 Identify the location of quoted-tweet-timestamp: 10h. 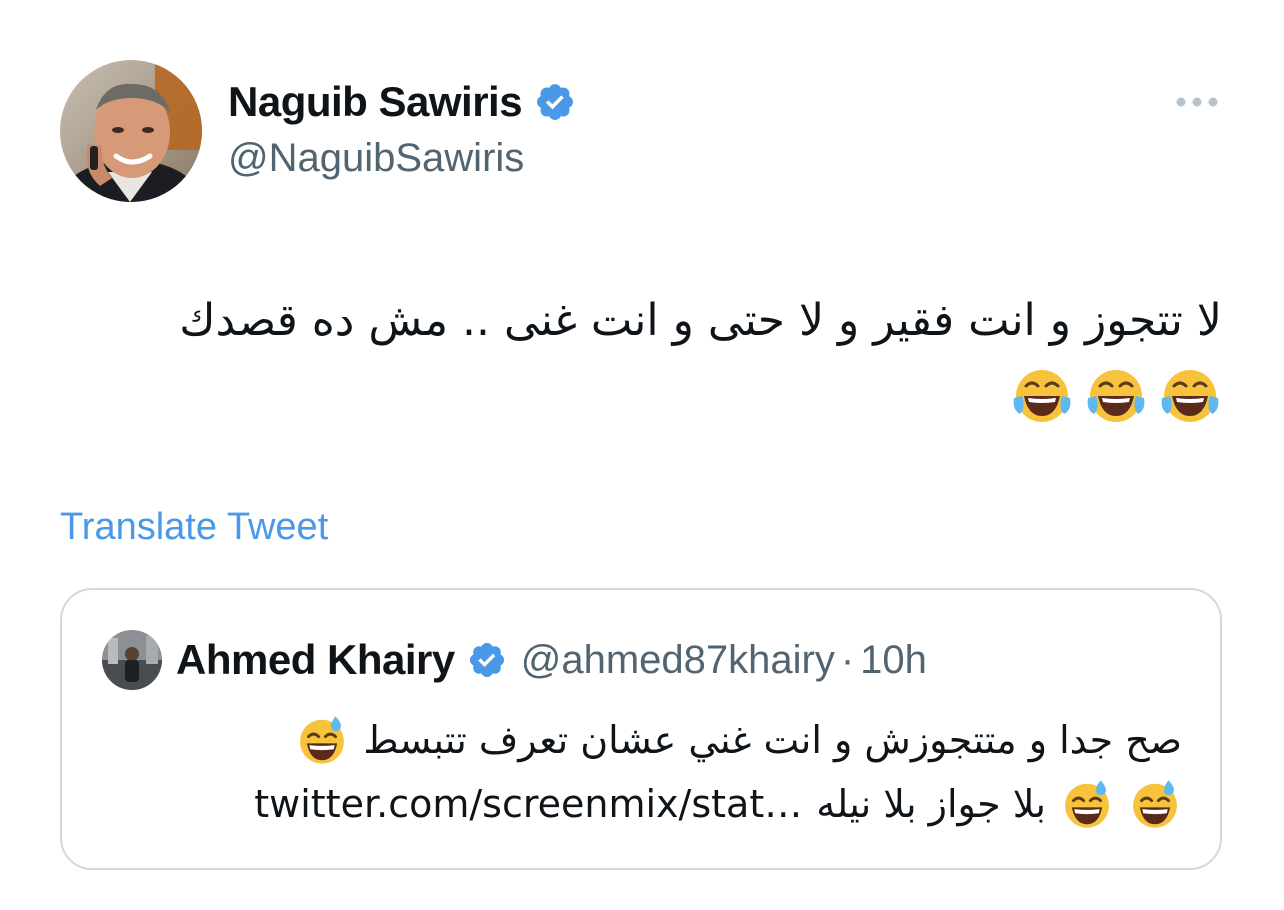
(893, 660).